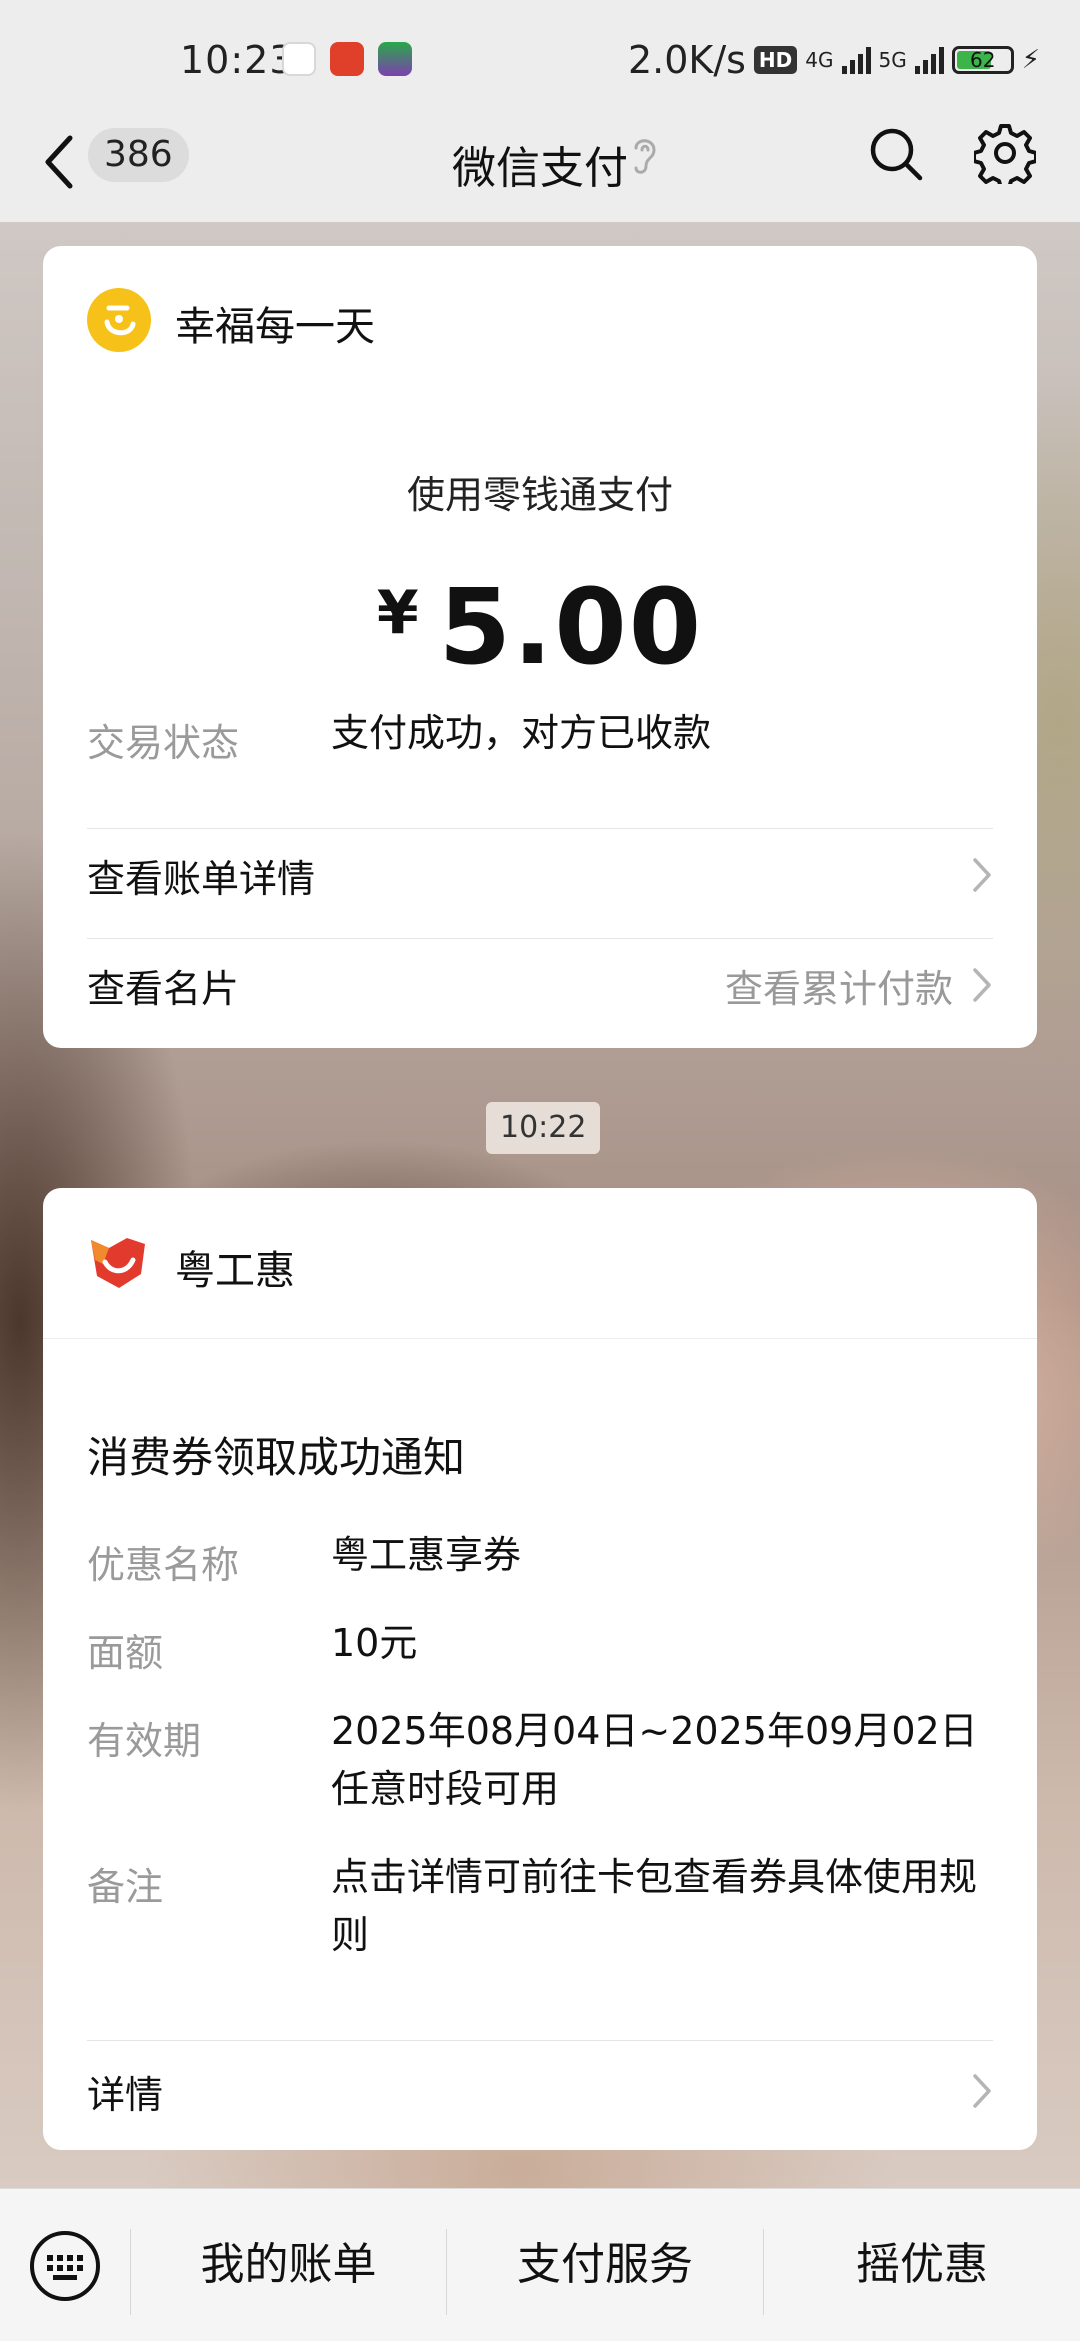  What do you see at coordinates (235, 1267) in the screenshot?
I see `merchant-name: 粤工惠` at bounding box center [235, 1267].